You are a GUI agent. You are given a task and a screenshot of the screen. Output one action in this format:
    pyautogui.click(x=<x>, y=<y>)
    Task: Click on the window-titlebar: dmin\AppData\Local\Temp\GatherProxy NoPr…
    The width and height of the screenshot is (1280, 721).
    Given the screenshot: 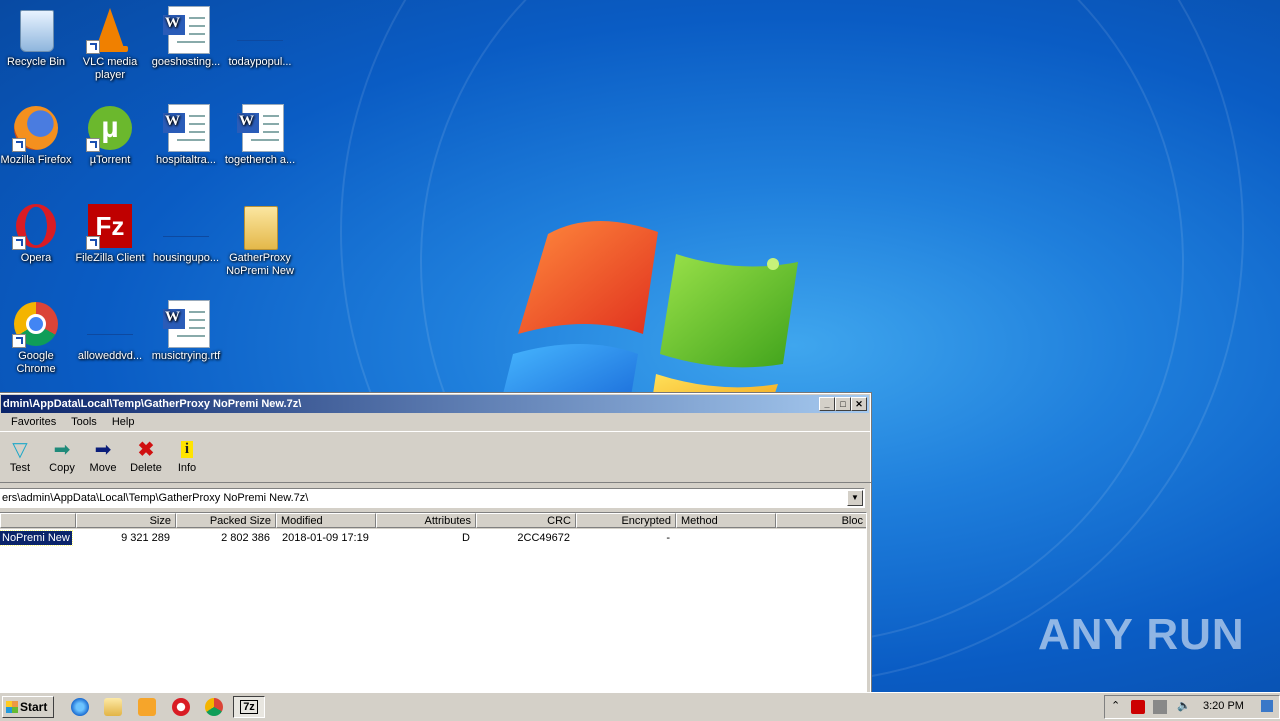 What is the action you would take?
    pyautogui.click(x=435, y=404)
    